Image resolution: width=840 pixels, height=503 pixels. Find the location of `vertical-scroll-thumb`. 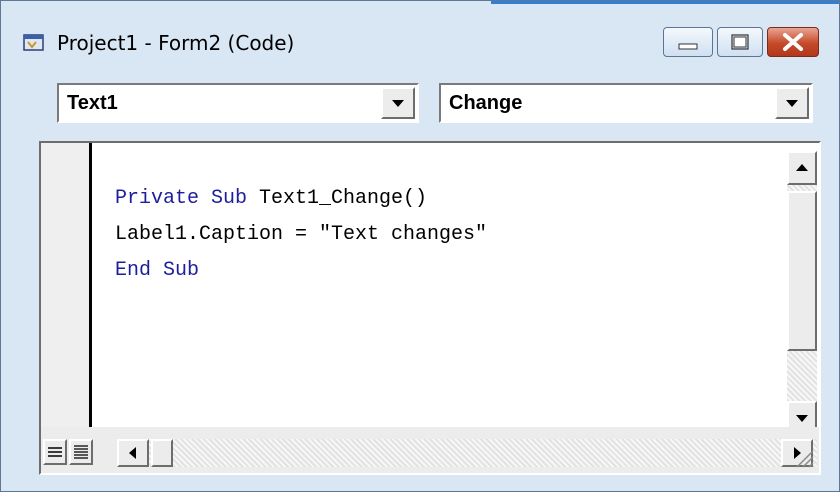

vertical-scroll-thumb is located at coordinates (802, 271).